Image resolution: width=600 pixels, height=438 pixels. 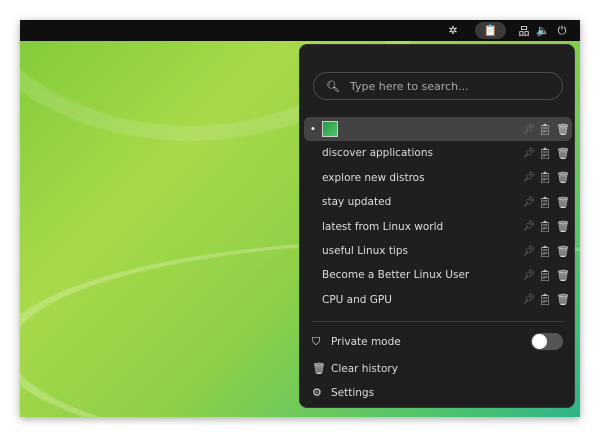 I want to click on history-item: • 📌︎ 📋︎ 🗑︎, so click(x=438, y=129).